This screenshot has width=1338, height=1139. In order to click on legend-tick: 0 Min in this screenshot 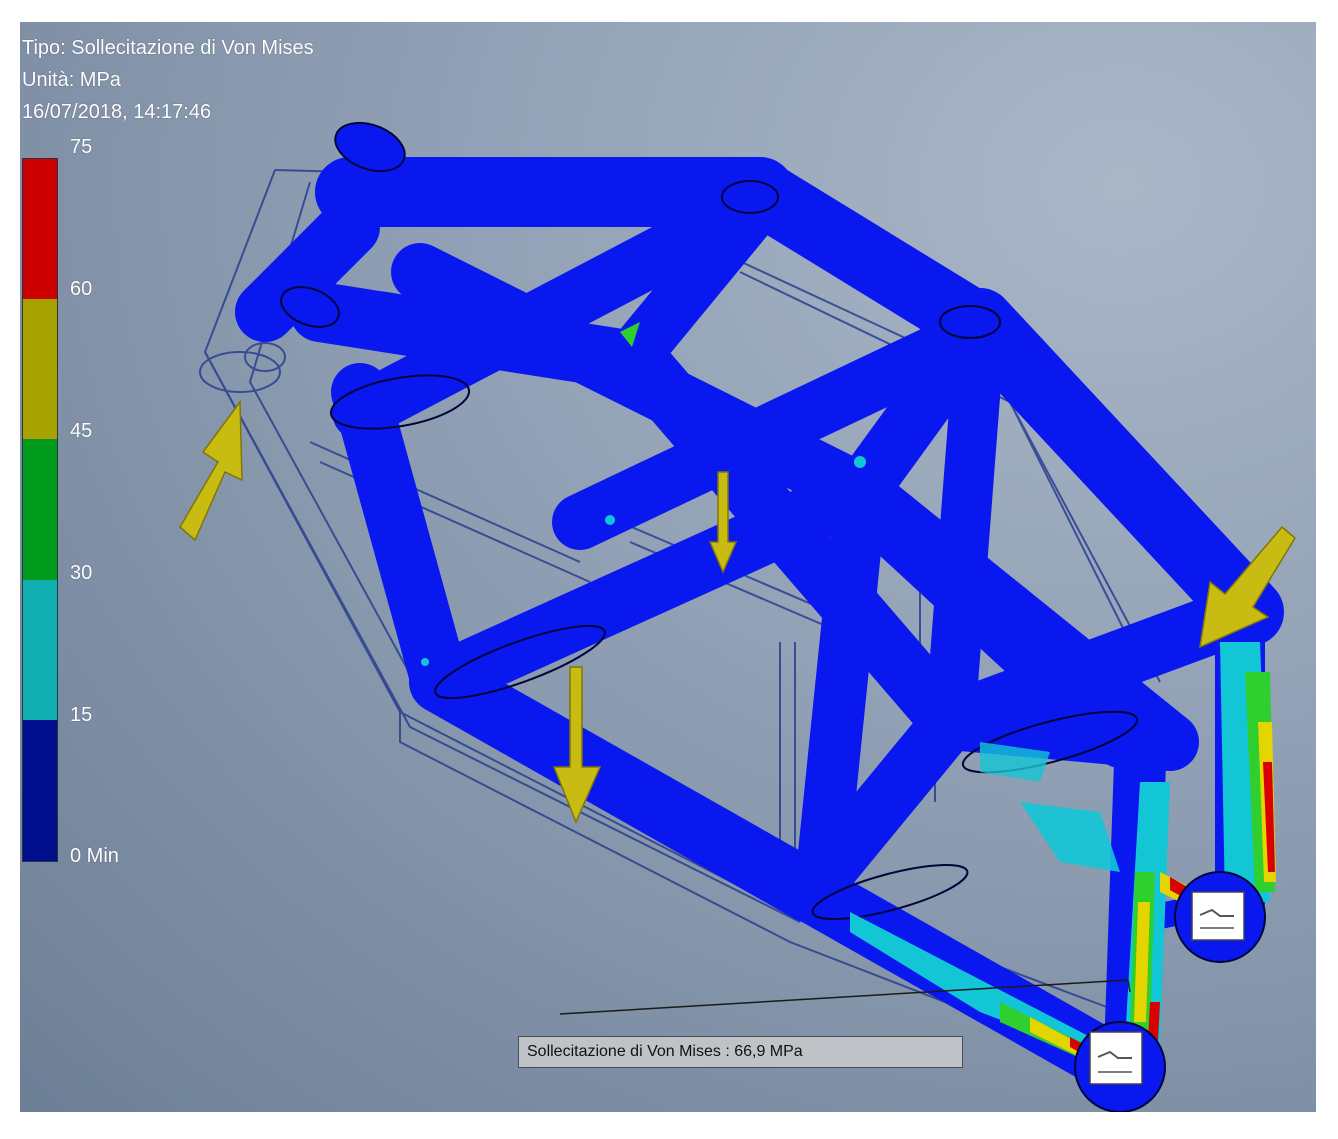, I will do `click(94, 856)`.